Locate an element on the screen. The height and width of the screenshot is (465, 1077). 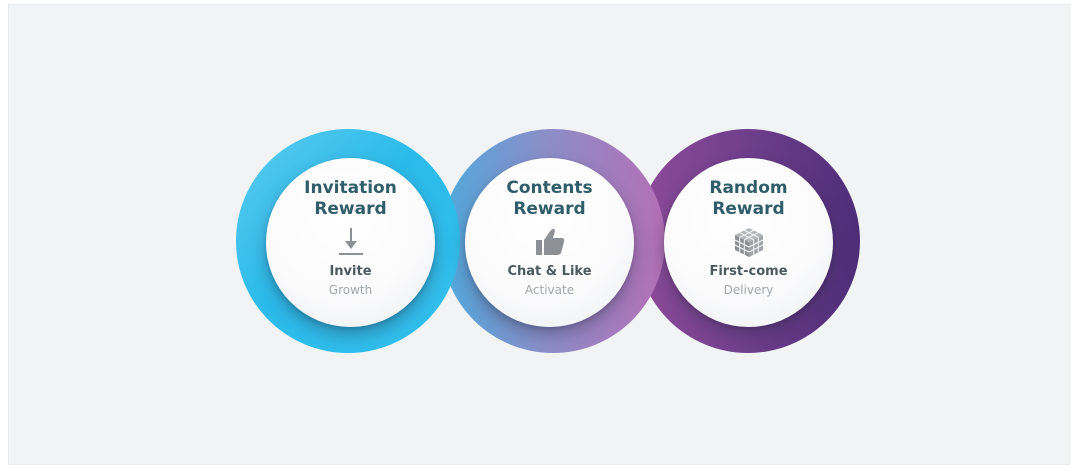
random-reward-title-line2: Reward is located at coordinates (748, 209).